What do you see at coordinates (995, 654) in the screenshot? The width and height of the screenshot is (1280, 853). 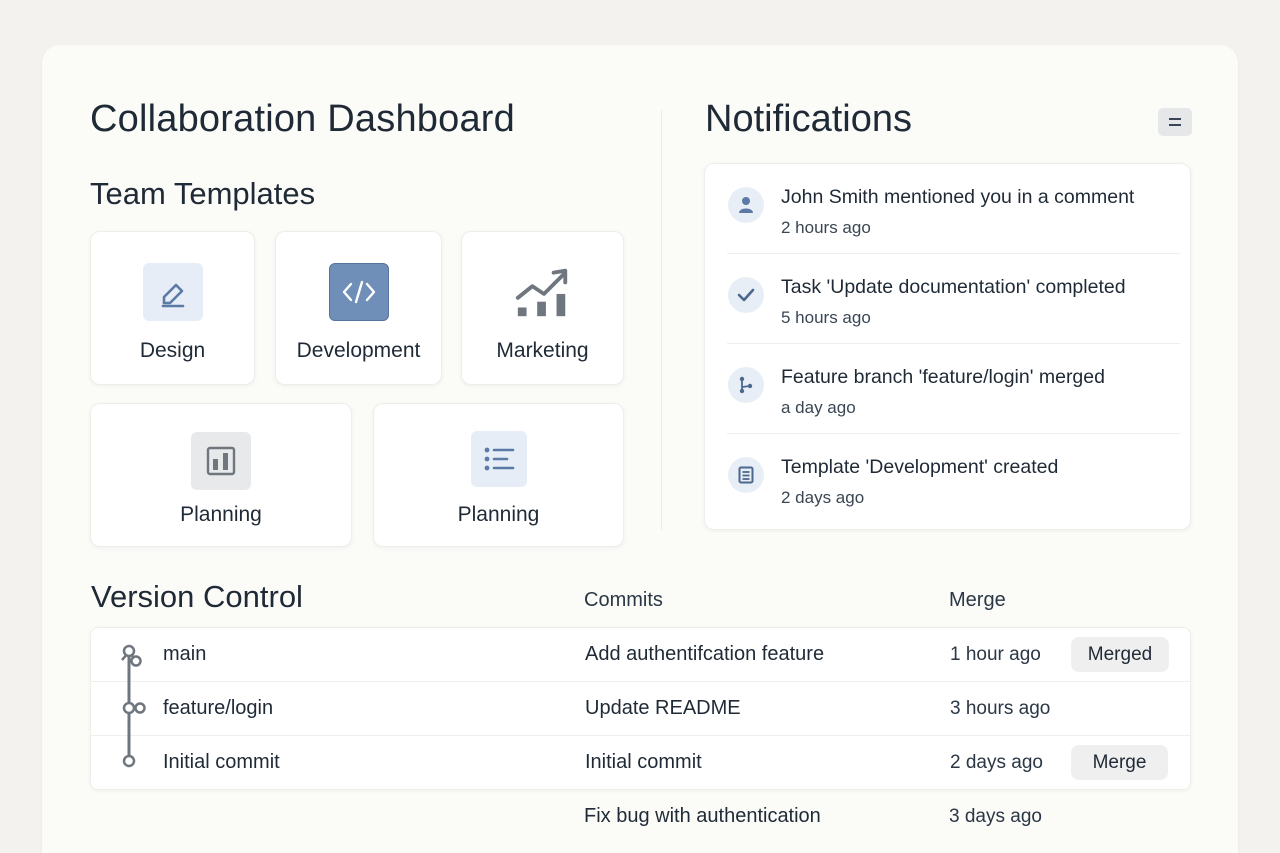 I see `commit-time: 1 hour ago` at bounding box center [995, 654].